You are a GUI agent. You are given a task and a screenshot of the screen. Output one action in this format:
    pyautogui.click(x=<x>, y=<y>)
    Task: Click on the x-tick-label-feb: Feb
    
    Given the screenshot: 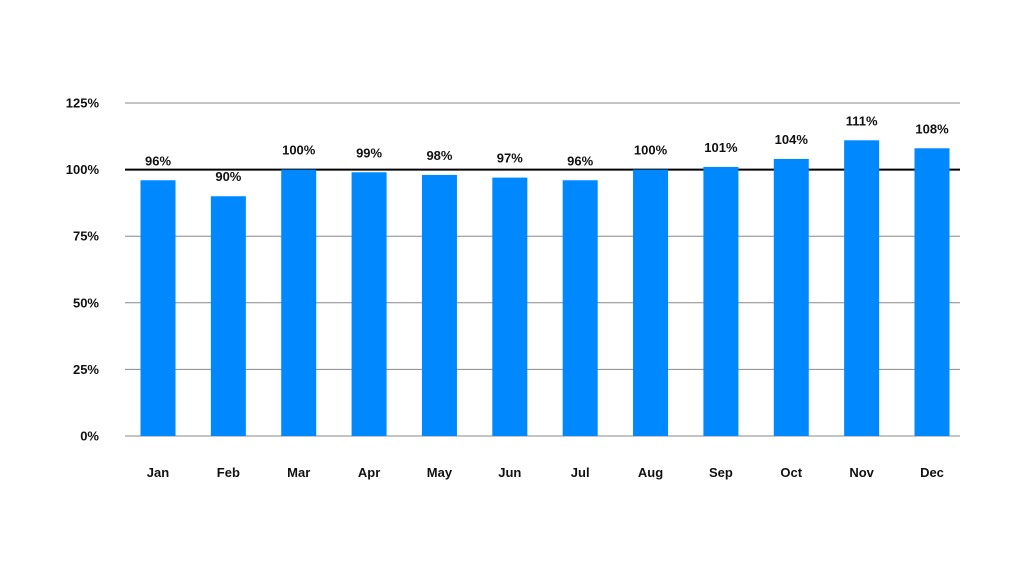 What is the action you would take?
    pyautogui.click(x=228, y=472)
    